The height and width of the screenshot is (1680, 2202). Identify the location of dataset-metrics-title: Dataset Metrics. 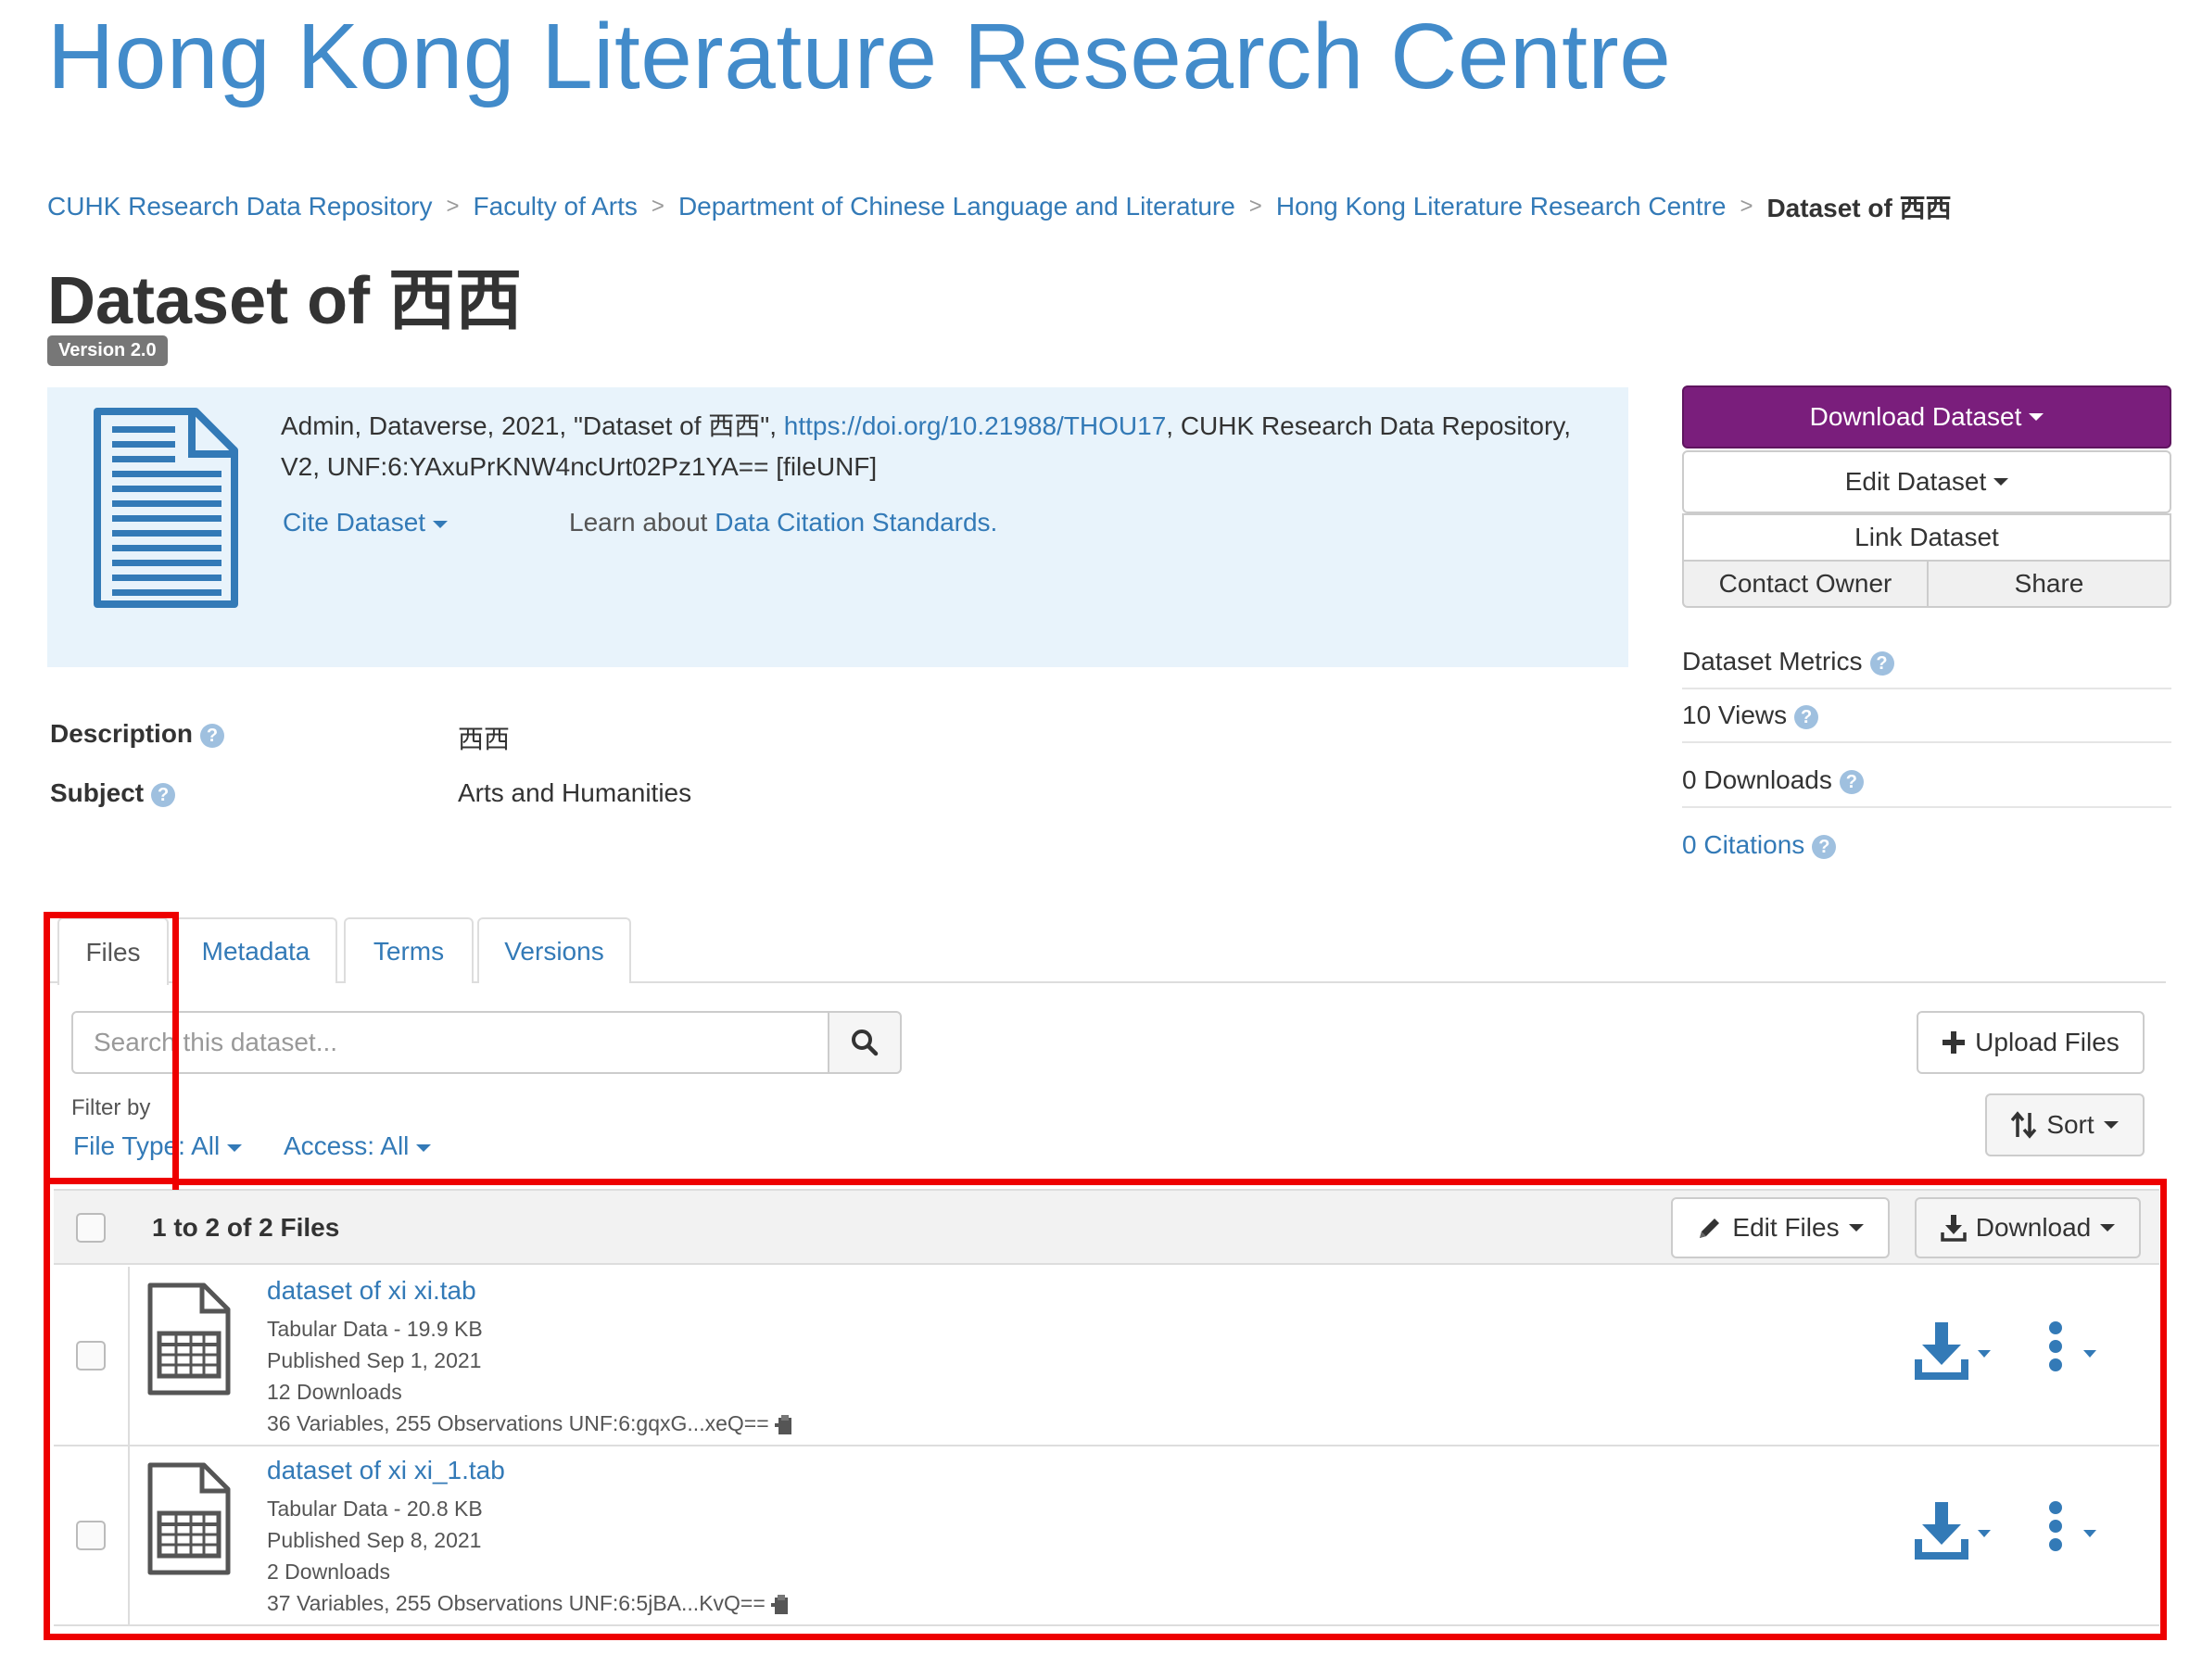
(1772, 661).